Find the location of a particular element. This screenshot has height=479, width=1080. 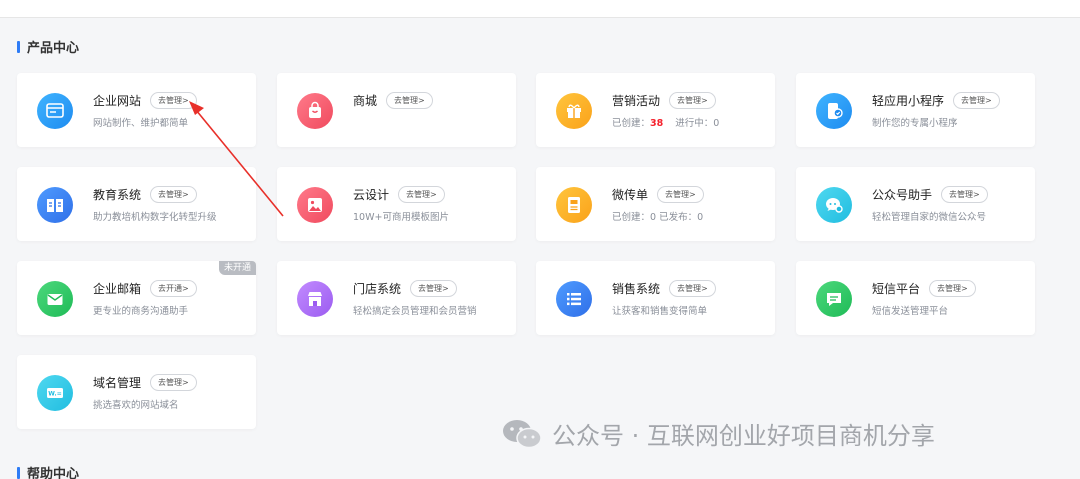

not-activated-badge: 未开通 is located at coordinates (237, 268).